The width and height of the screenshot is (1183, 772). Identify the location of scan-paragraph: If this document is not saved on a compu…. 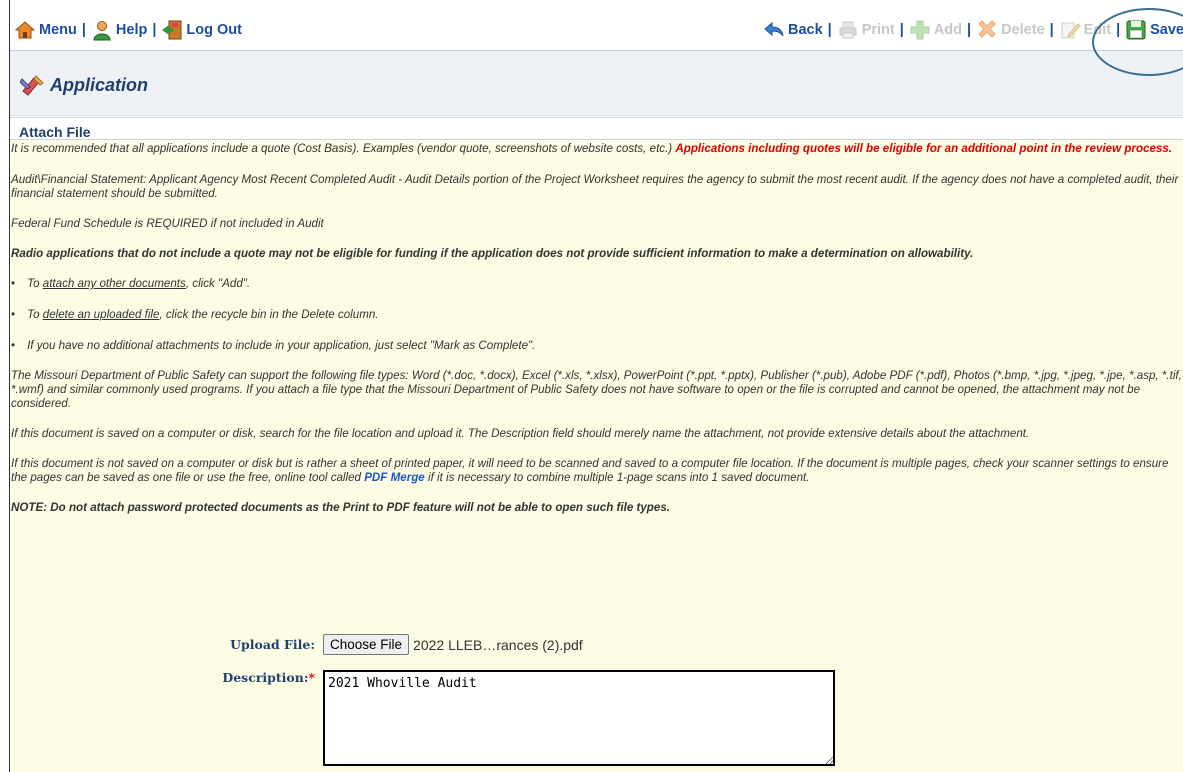
(590, 470).